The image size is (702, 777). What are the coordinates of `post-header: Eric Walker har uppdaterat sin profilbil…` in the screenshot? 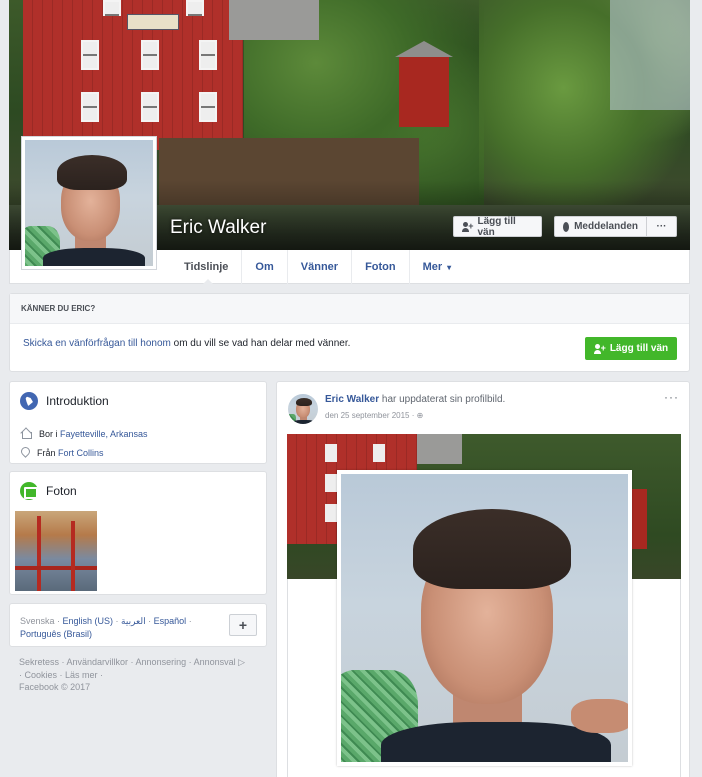 It's located at (415, 399).